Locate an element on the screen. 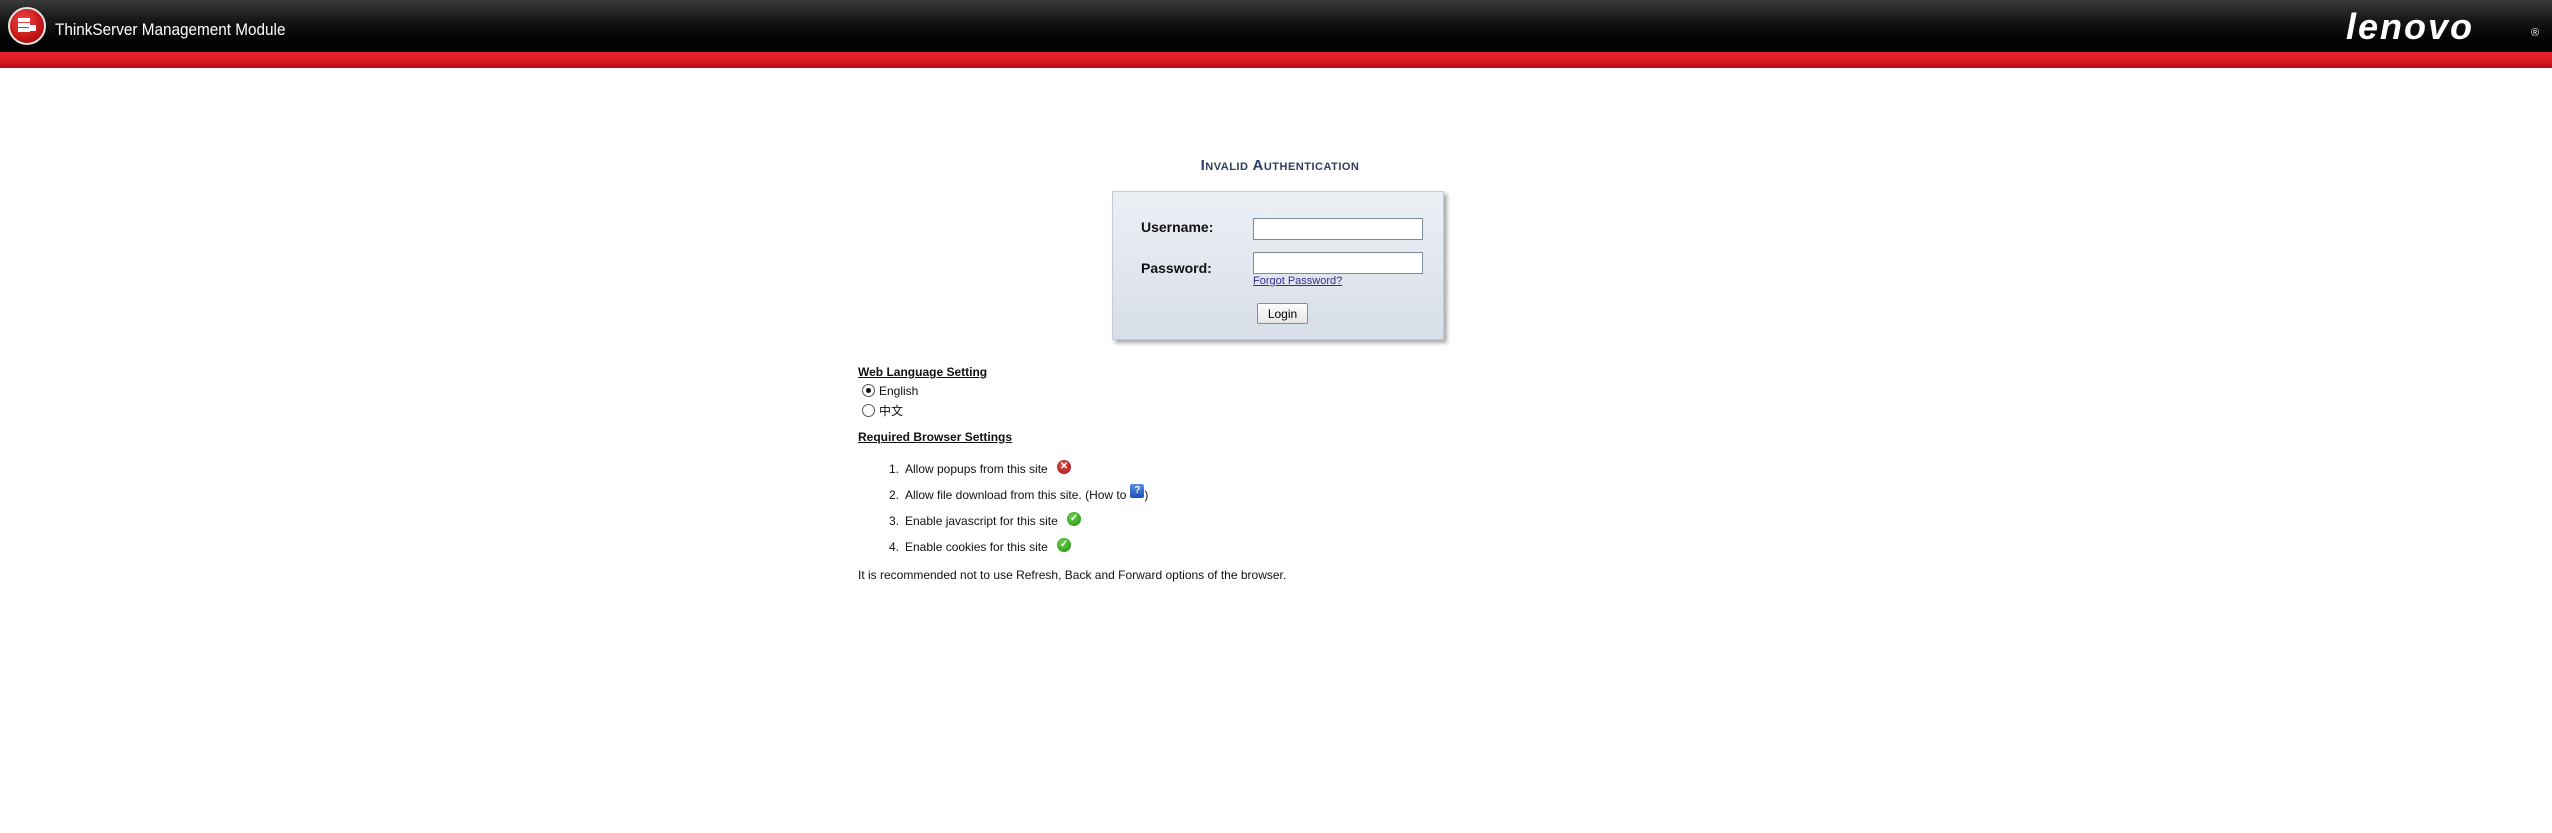  username-label: Username: is located at coordinates (1177, 227).